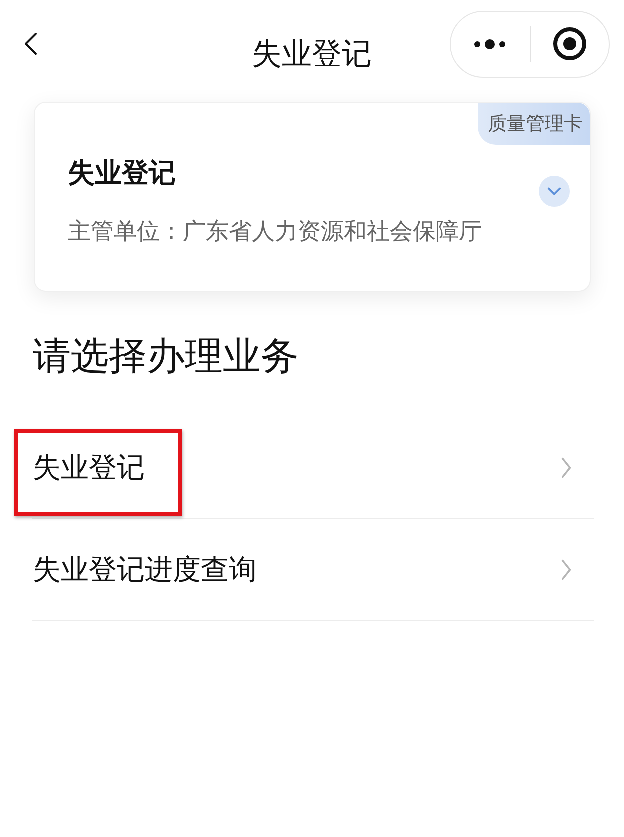 Image resolution: width=624 pixels, height=837 pixels. What do you see at coordinates (554, 191) in the screenshot?
I see `expand-button` at bounding box center [554, 191].